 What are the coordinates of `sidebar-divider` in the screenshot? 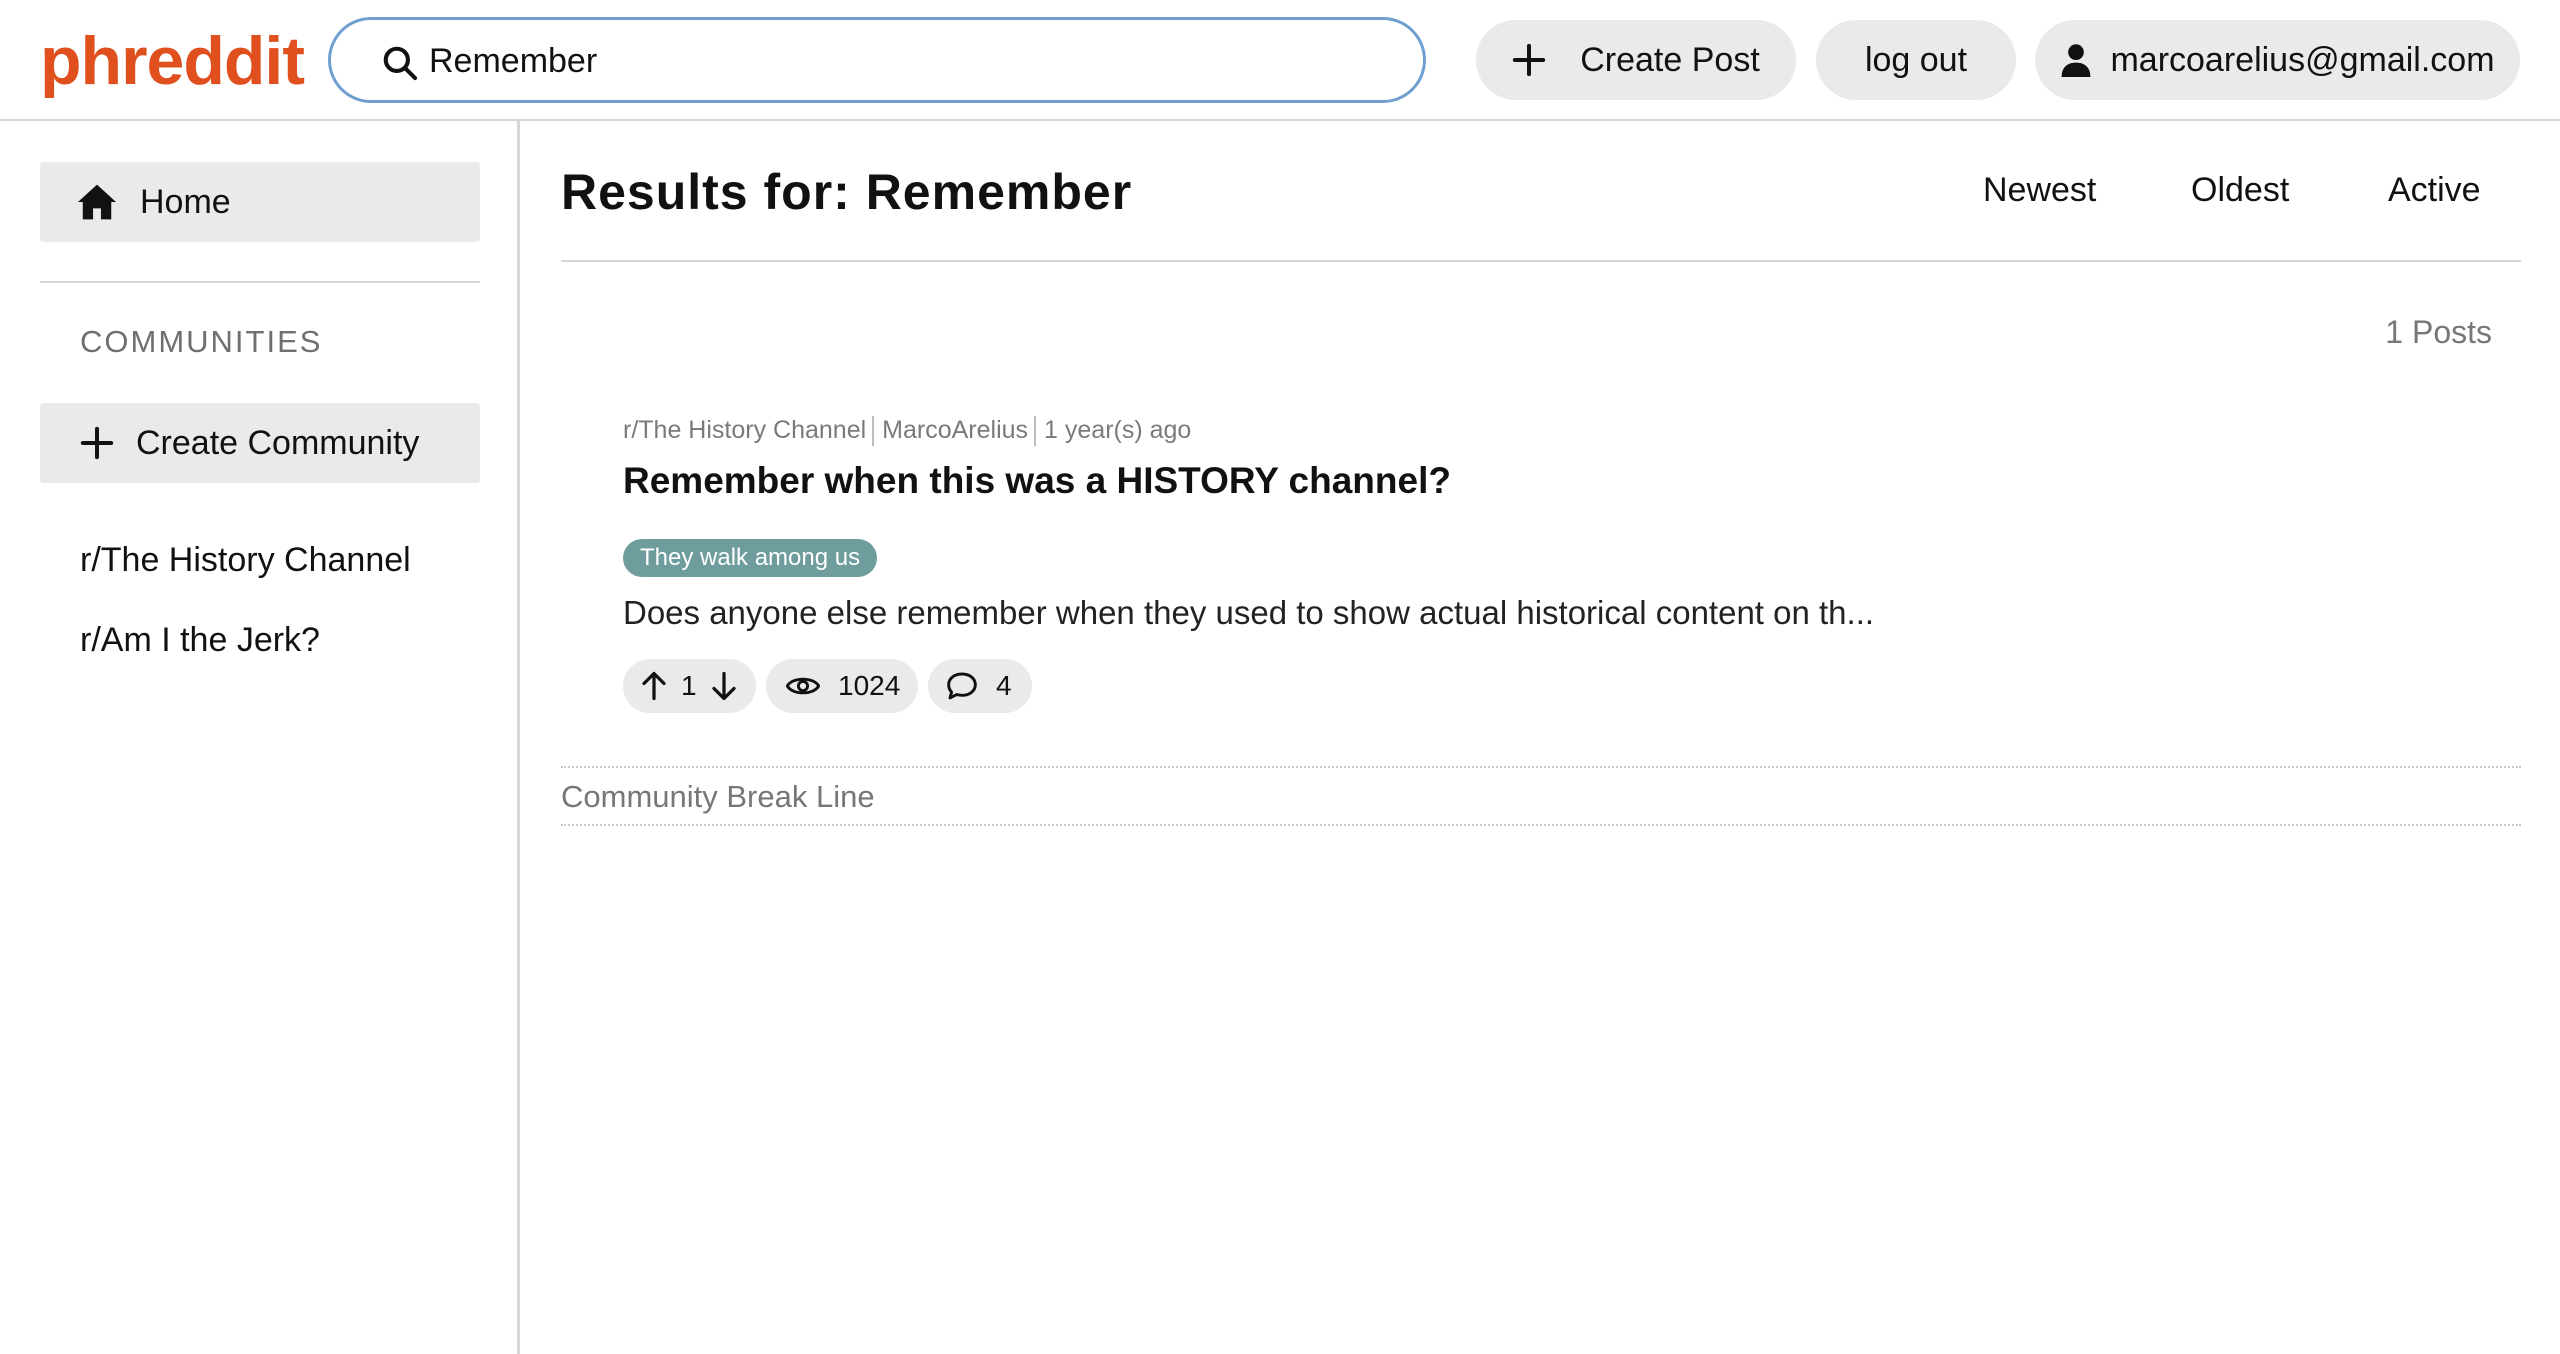 It's located at (260, 282).